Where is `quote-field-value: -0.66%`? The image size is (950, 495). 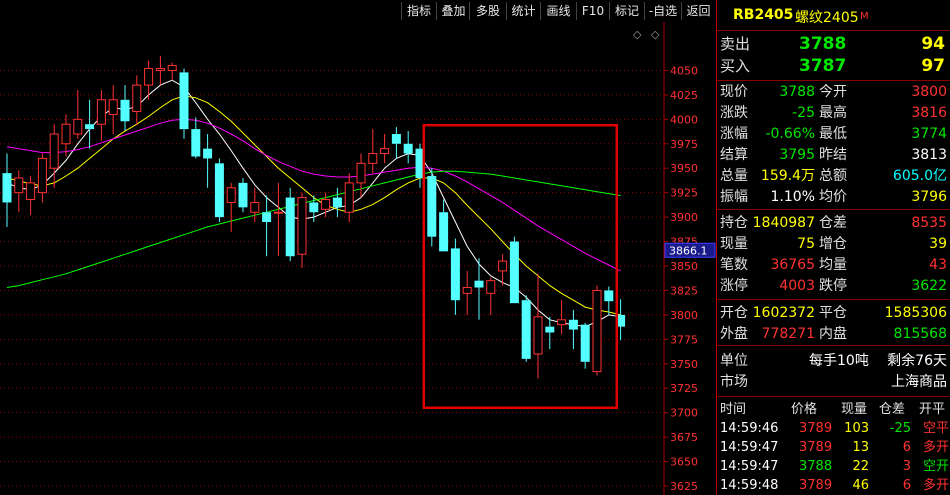 quote-field-value: -0.66% is located at coordinates (790, 134).